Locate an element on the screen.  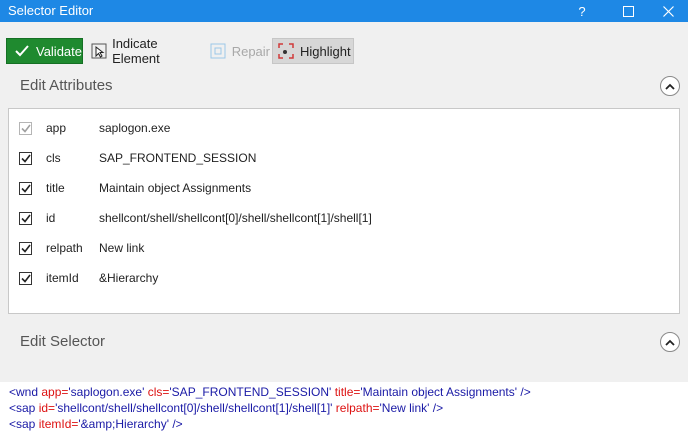
attribute-checkbox-app is located at coordinates (25, 128).